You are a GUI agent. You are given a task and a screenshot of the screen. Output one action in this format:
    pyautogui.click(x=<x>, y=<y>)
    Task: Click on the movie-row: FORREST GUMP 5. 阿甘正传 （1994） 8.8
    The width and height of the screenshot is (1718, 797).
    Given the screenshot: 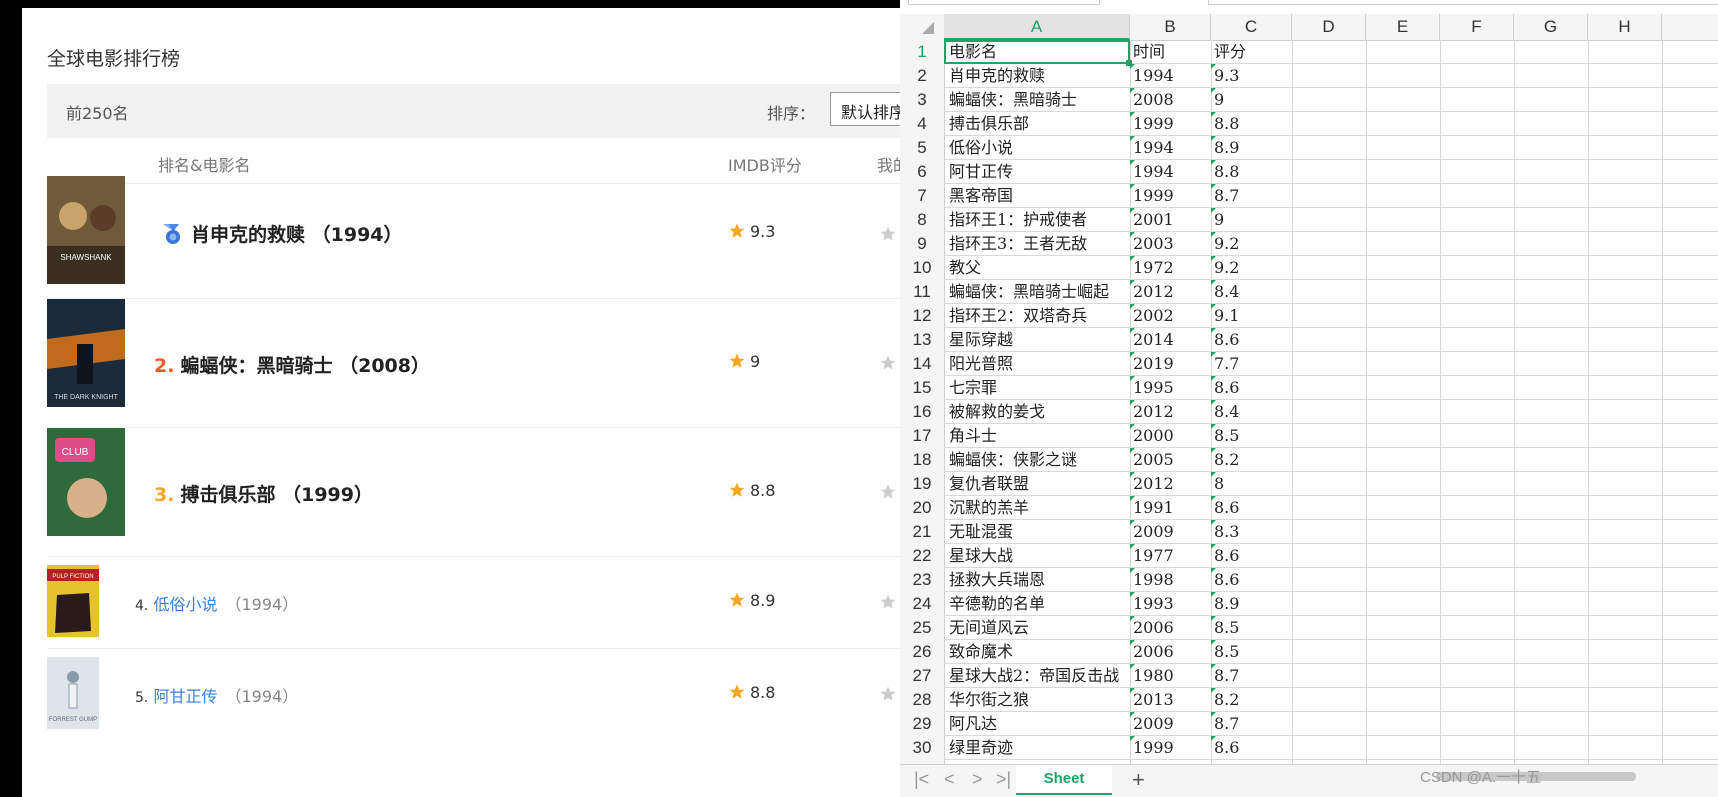 What is the action you would take?
    pyautogui.click(x=473, y=699)
    